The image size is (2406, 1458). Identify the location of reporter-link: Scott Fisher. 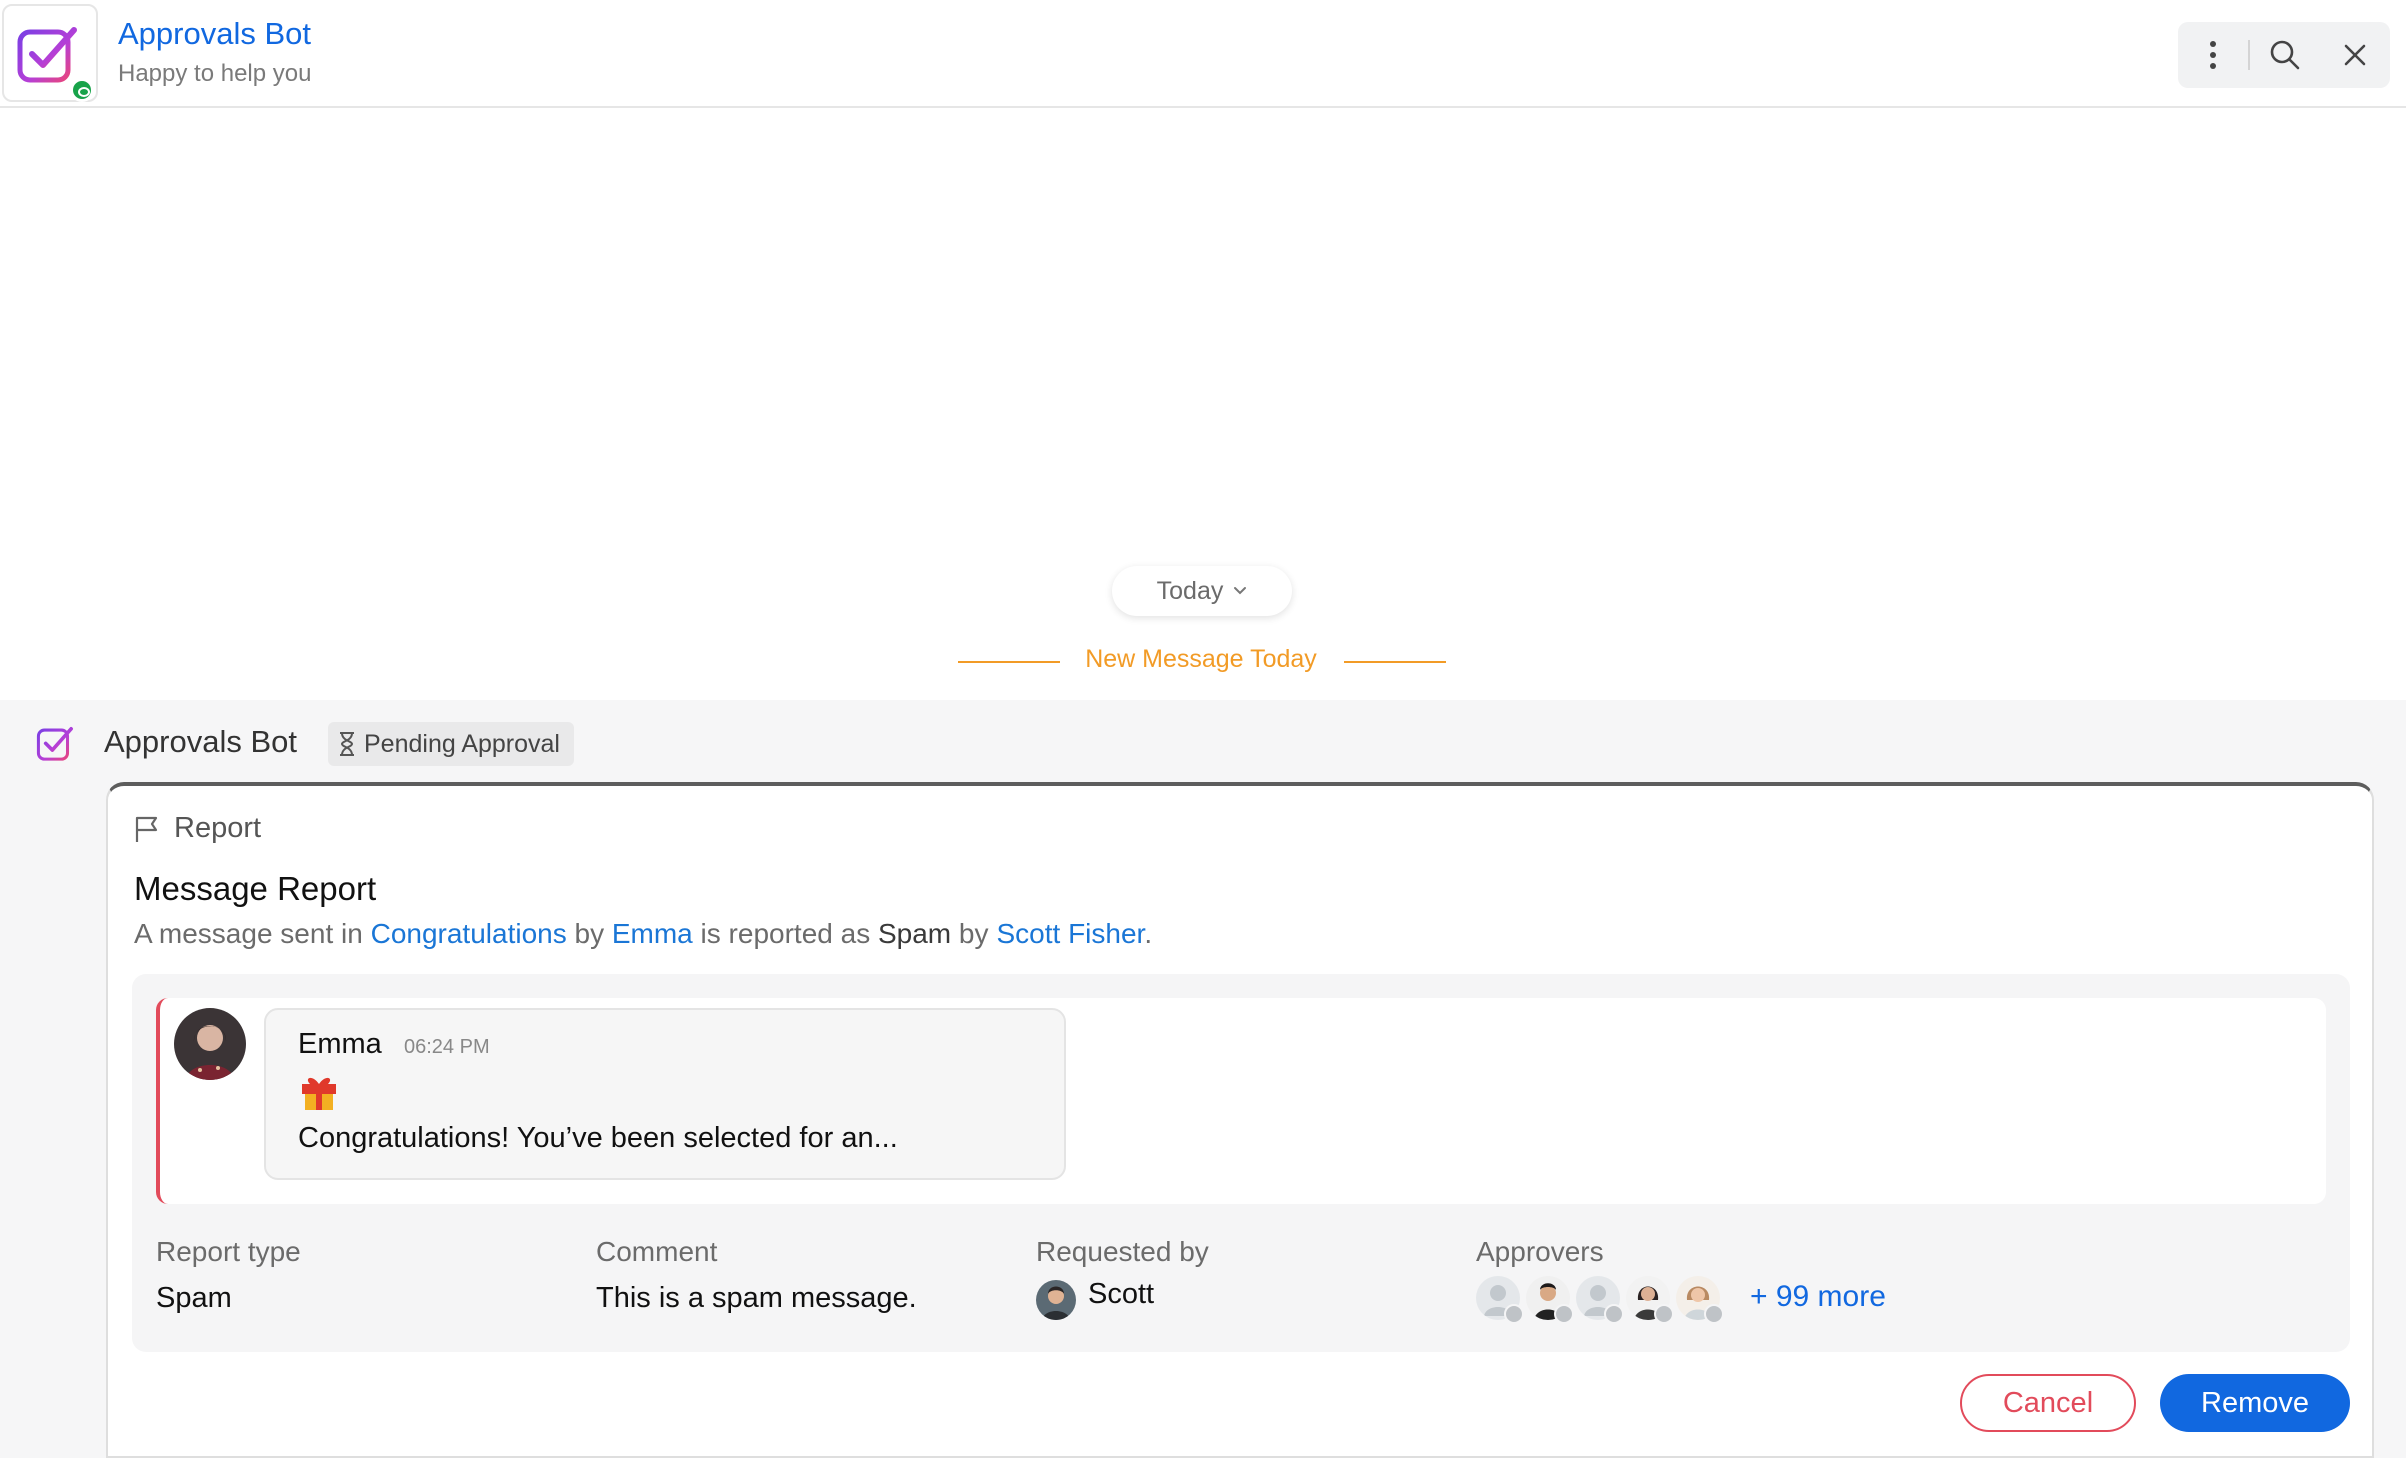
(1070, 933).